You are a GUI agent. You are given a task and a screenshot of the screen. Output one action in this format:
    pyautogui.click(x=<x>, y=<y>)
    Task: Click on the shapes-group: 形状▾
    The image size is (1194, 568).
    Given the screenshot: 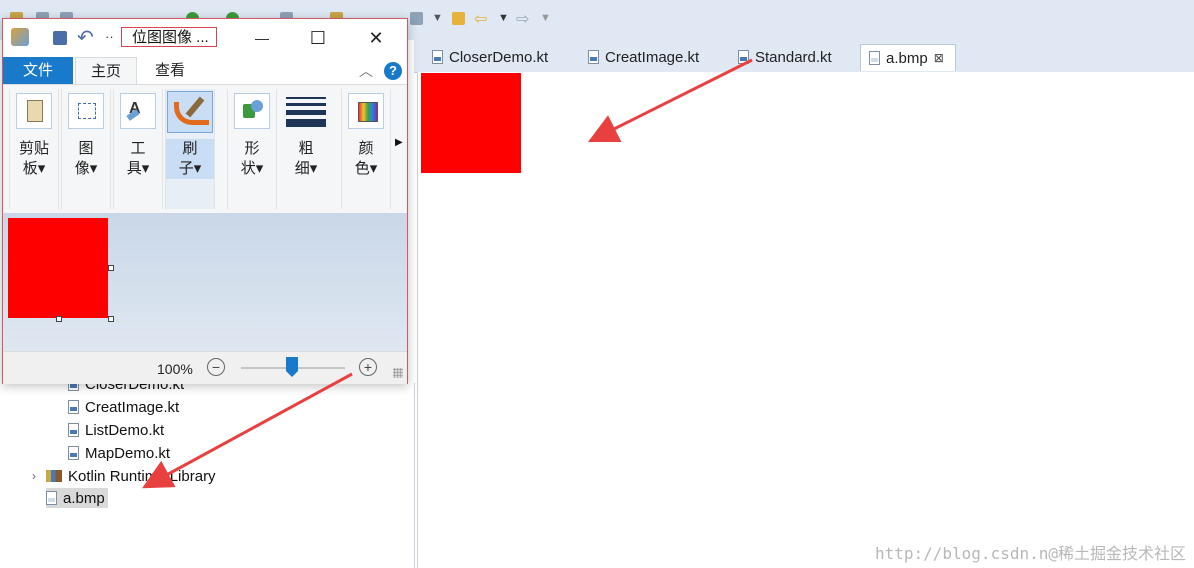 What is the action you would take?
    pyautogui.click(x=252, y=149)
    